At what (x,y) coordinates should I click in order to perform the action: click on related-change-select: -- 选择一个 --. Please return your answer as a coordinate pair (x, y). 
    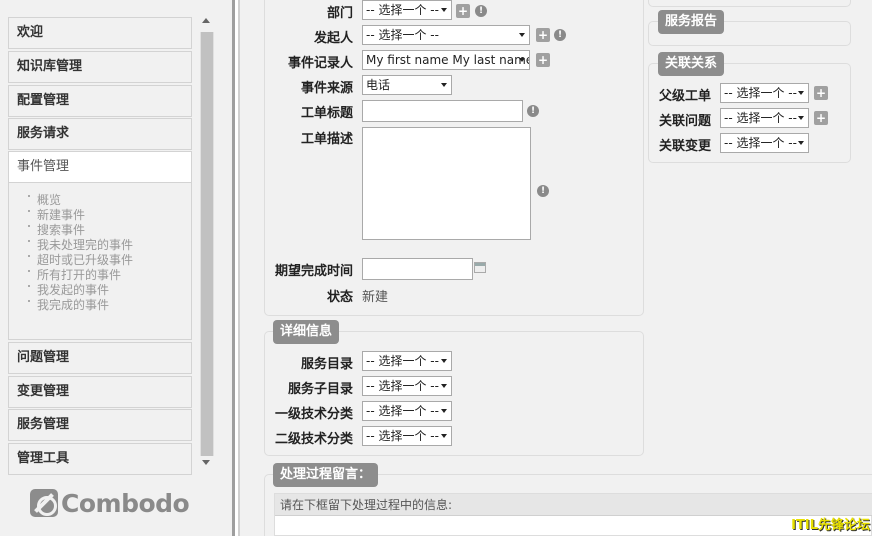
    Looking at the image, I should click on (764, 143).